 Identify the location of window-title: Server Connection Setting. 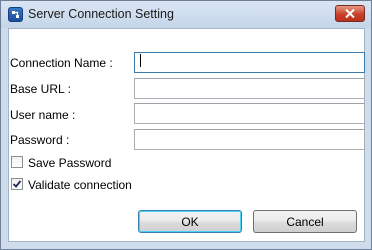
(101, 14).